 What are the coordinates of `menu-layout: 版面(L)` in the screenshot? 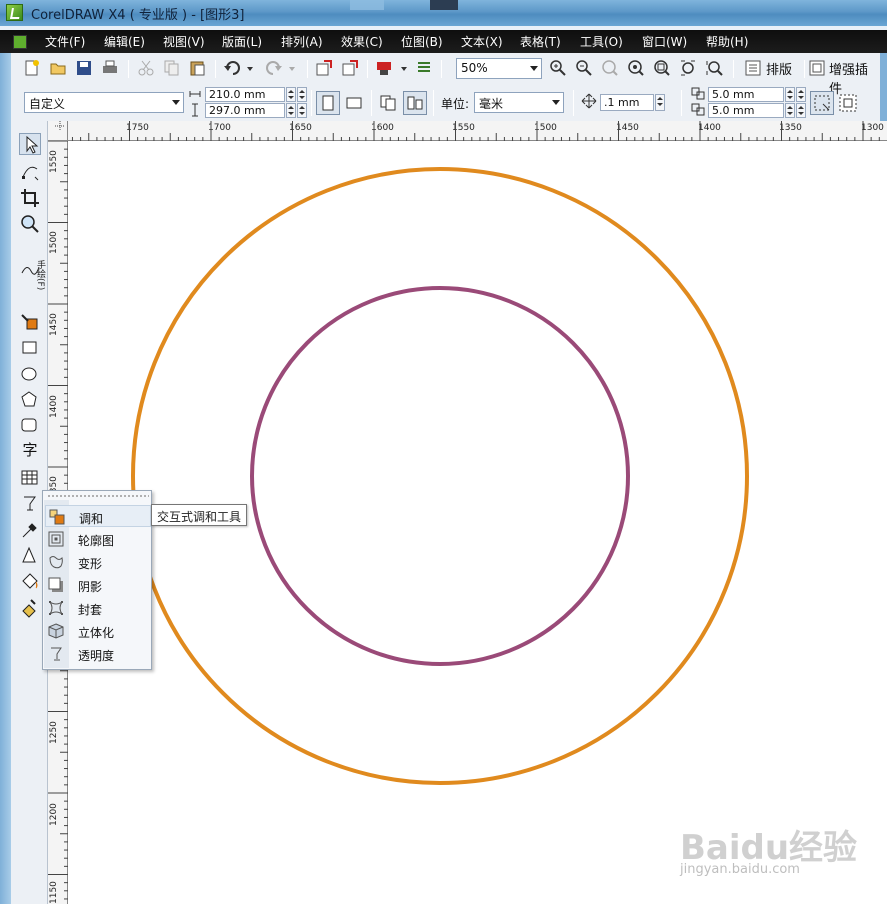 It's located at (242, 41).